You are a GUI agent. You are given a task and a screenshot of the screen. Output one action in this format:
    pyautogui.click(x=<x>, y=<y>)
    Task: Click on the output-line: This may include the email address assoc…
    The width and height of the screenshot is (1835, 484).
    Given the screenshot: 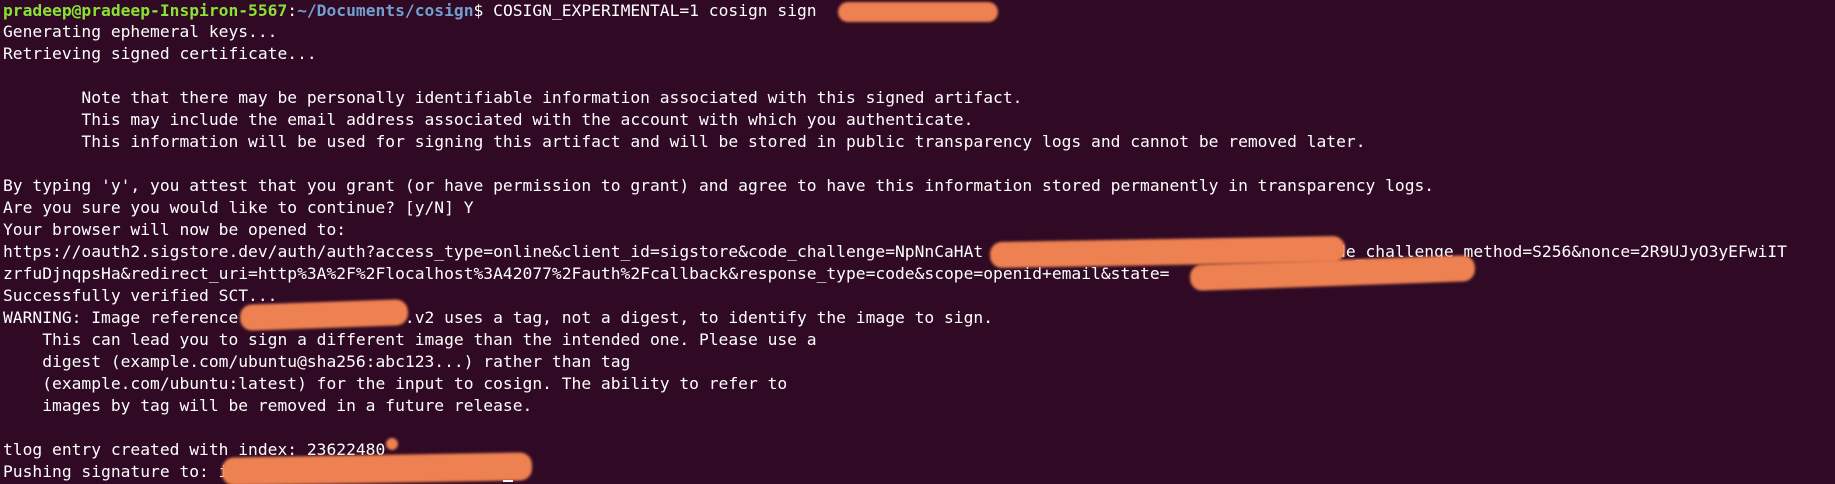 What is the action you would take?
    pyautogui.click(x=488, y=119)
    